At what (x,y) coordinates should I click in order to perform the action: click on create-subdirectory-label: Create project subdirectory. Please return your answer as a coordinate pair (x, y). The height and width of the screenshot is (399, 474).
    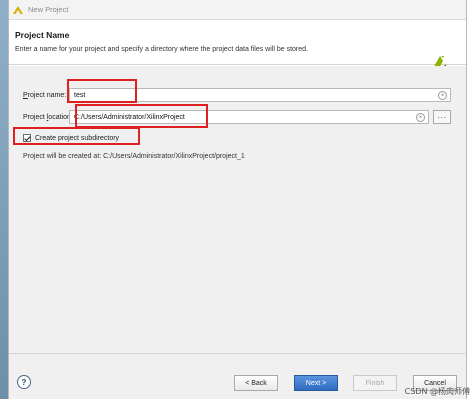
    Looking at the image, I should click on (77, 138).